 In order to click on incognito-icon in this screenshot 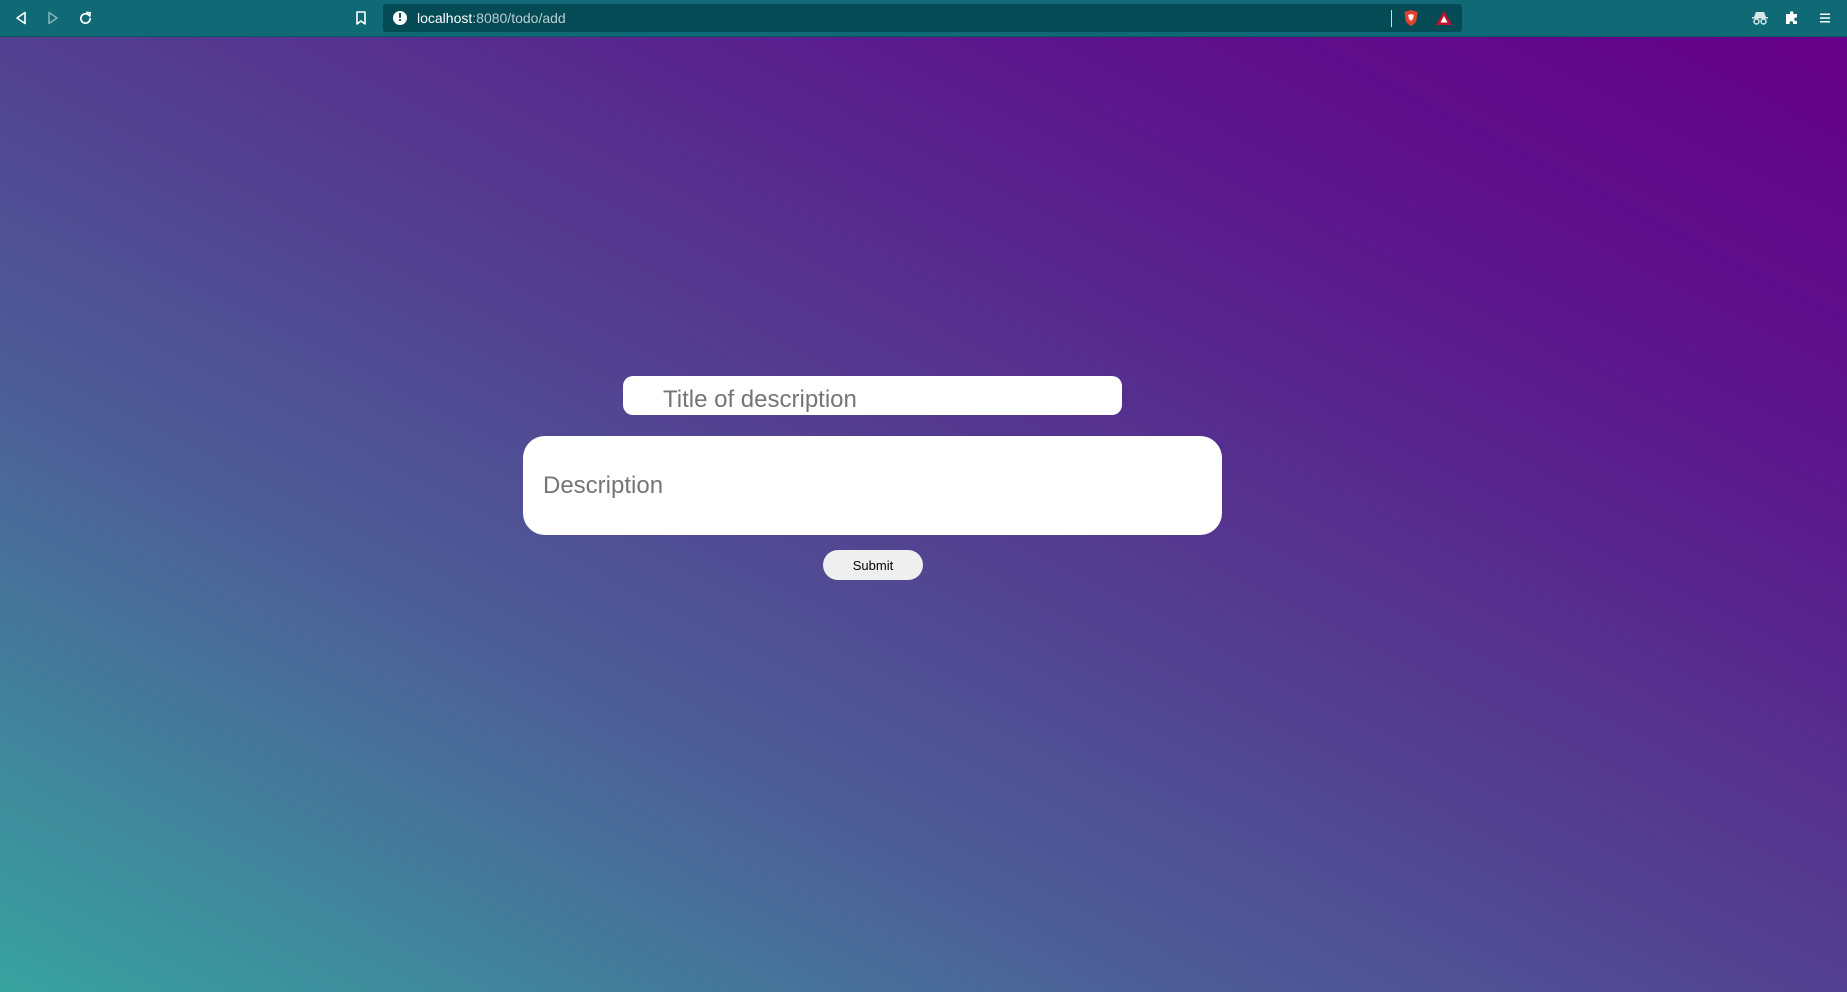, I will do `click(1760, 18)`.